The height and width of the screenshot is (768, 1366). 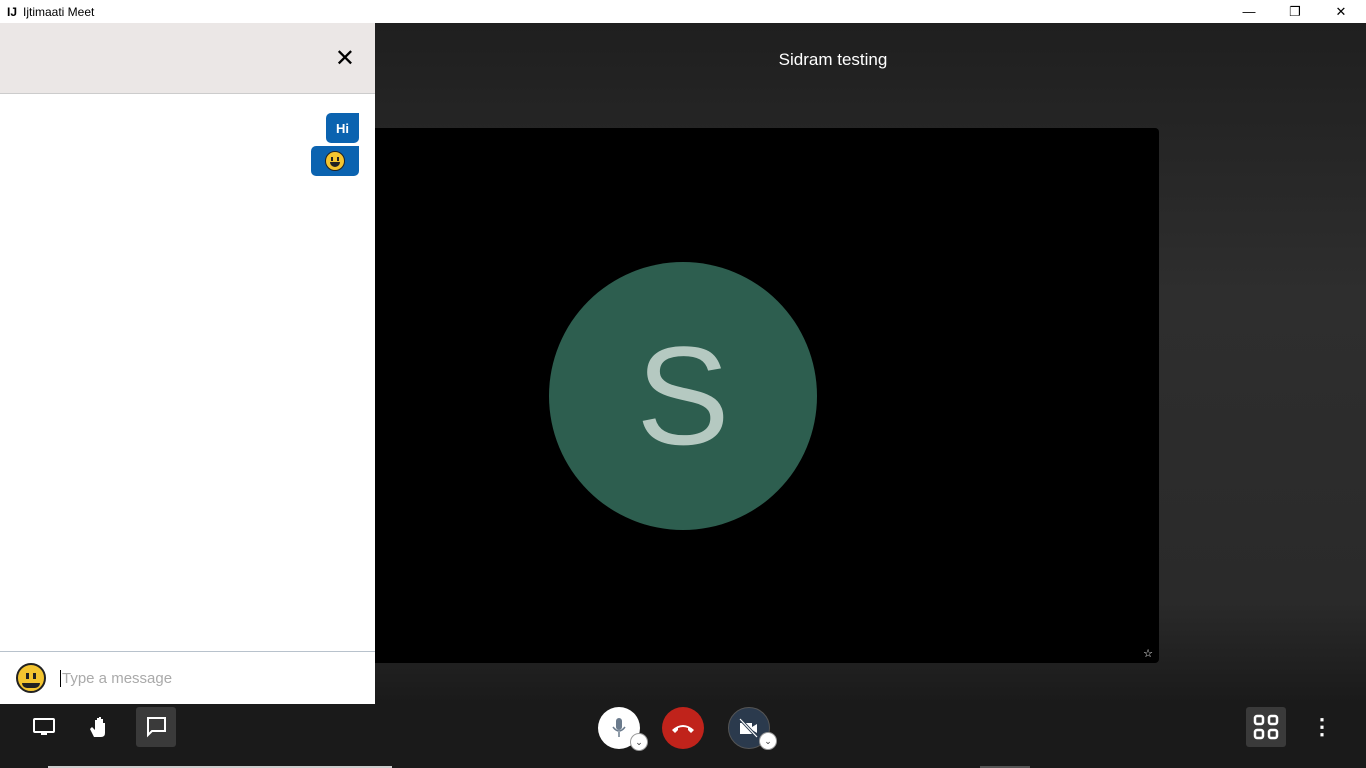 I want to click on emoji-picker-button, so click(x=31, y=678).